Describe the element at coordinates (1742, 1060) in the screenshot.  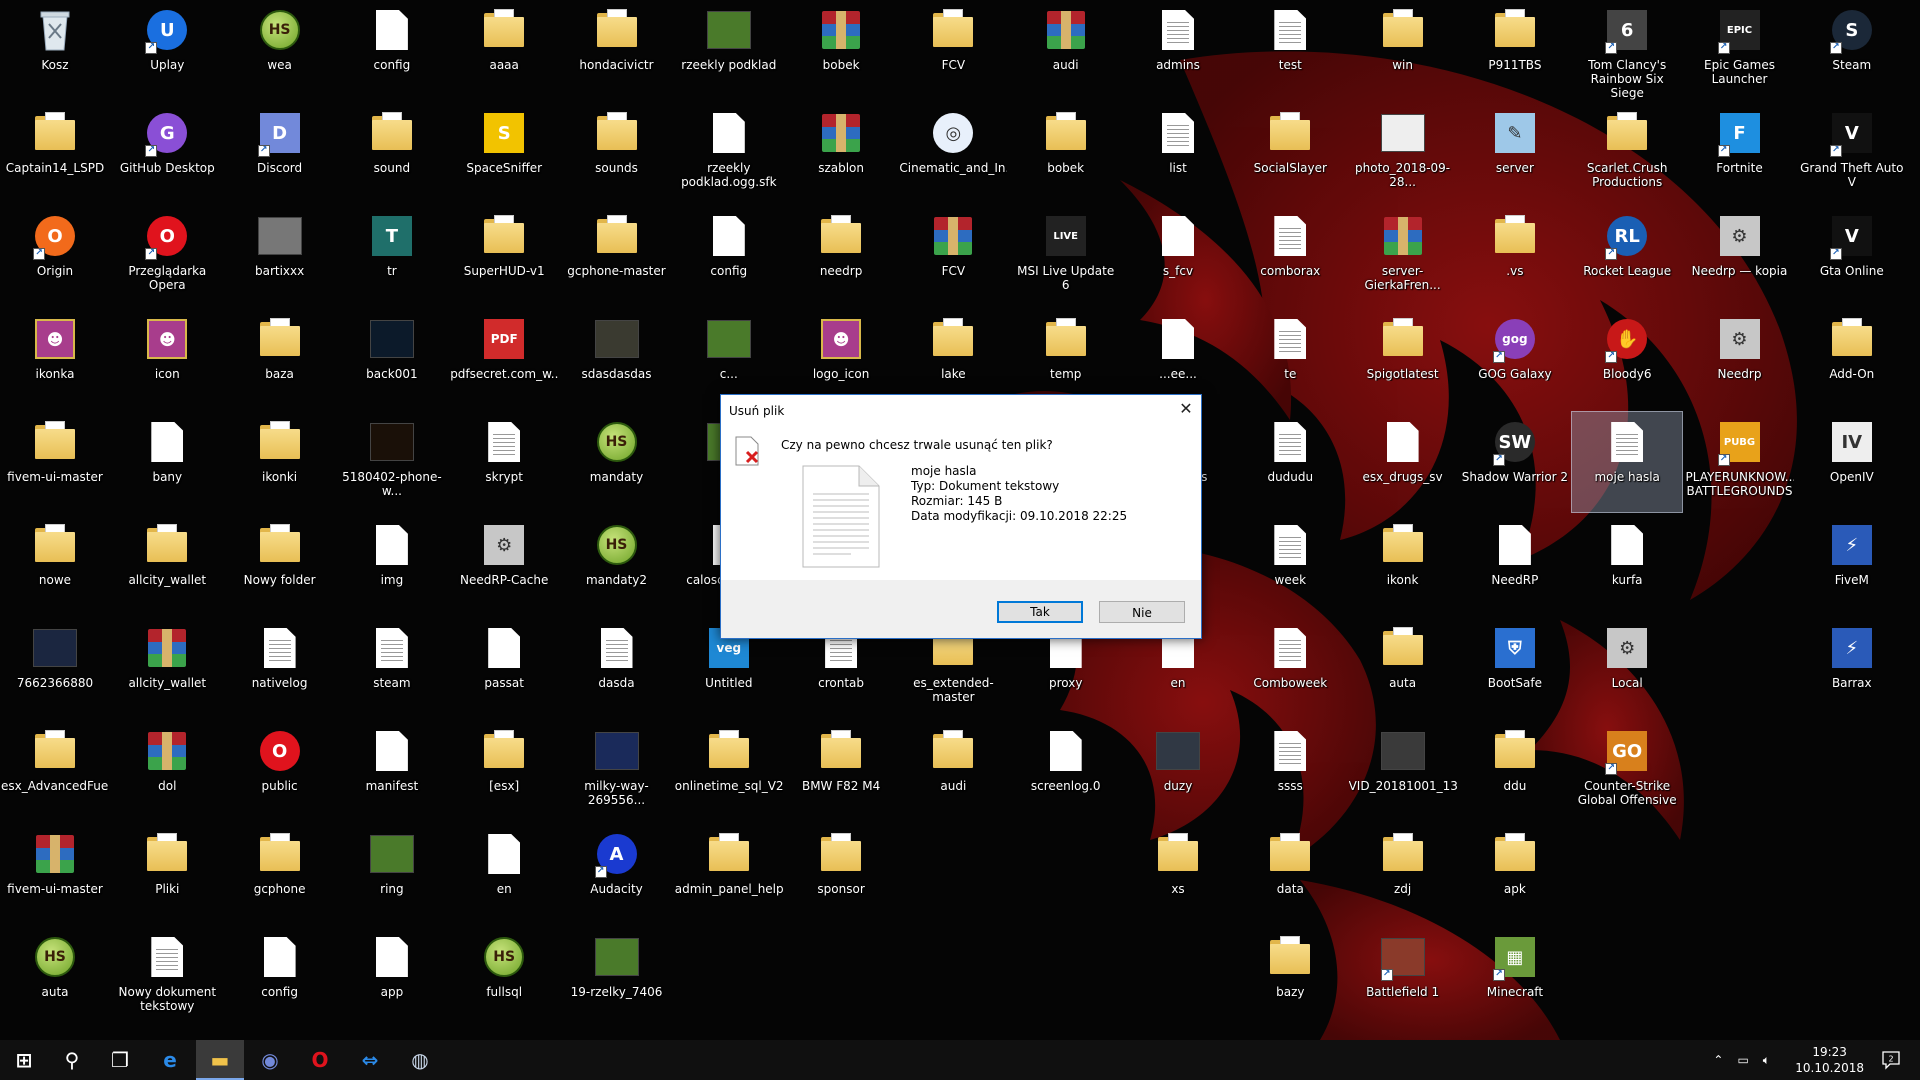
I see `network-icon: ▭` at that location.